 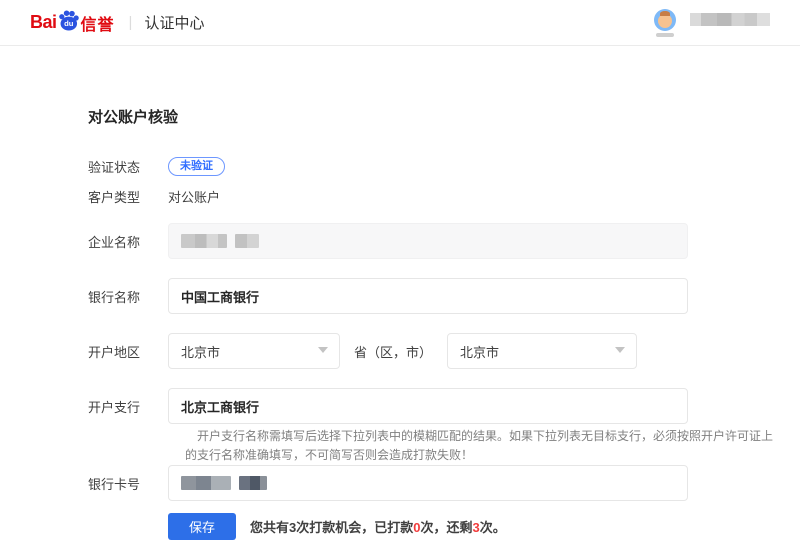 What do you see at coordinates (174, 23) in the screenshot?
I see `nav-title: 认证中心` at bounding box center [174, 23].